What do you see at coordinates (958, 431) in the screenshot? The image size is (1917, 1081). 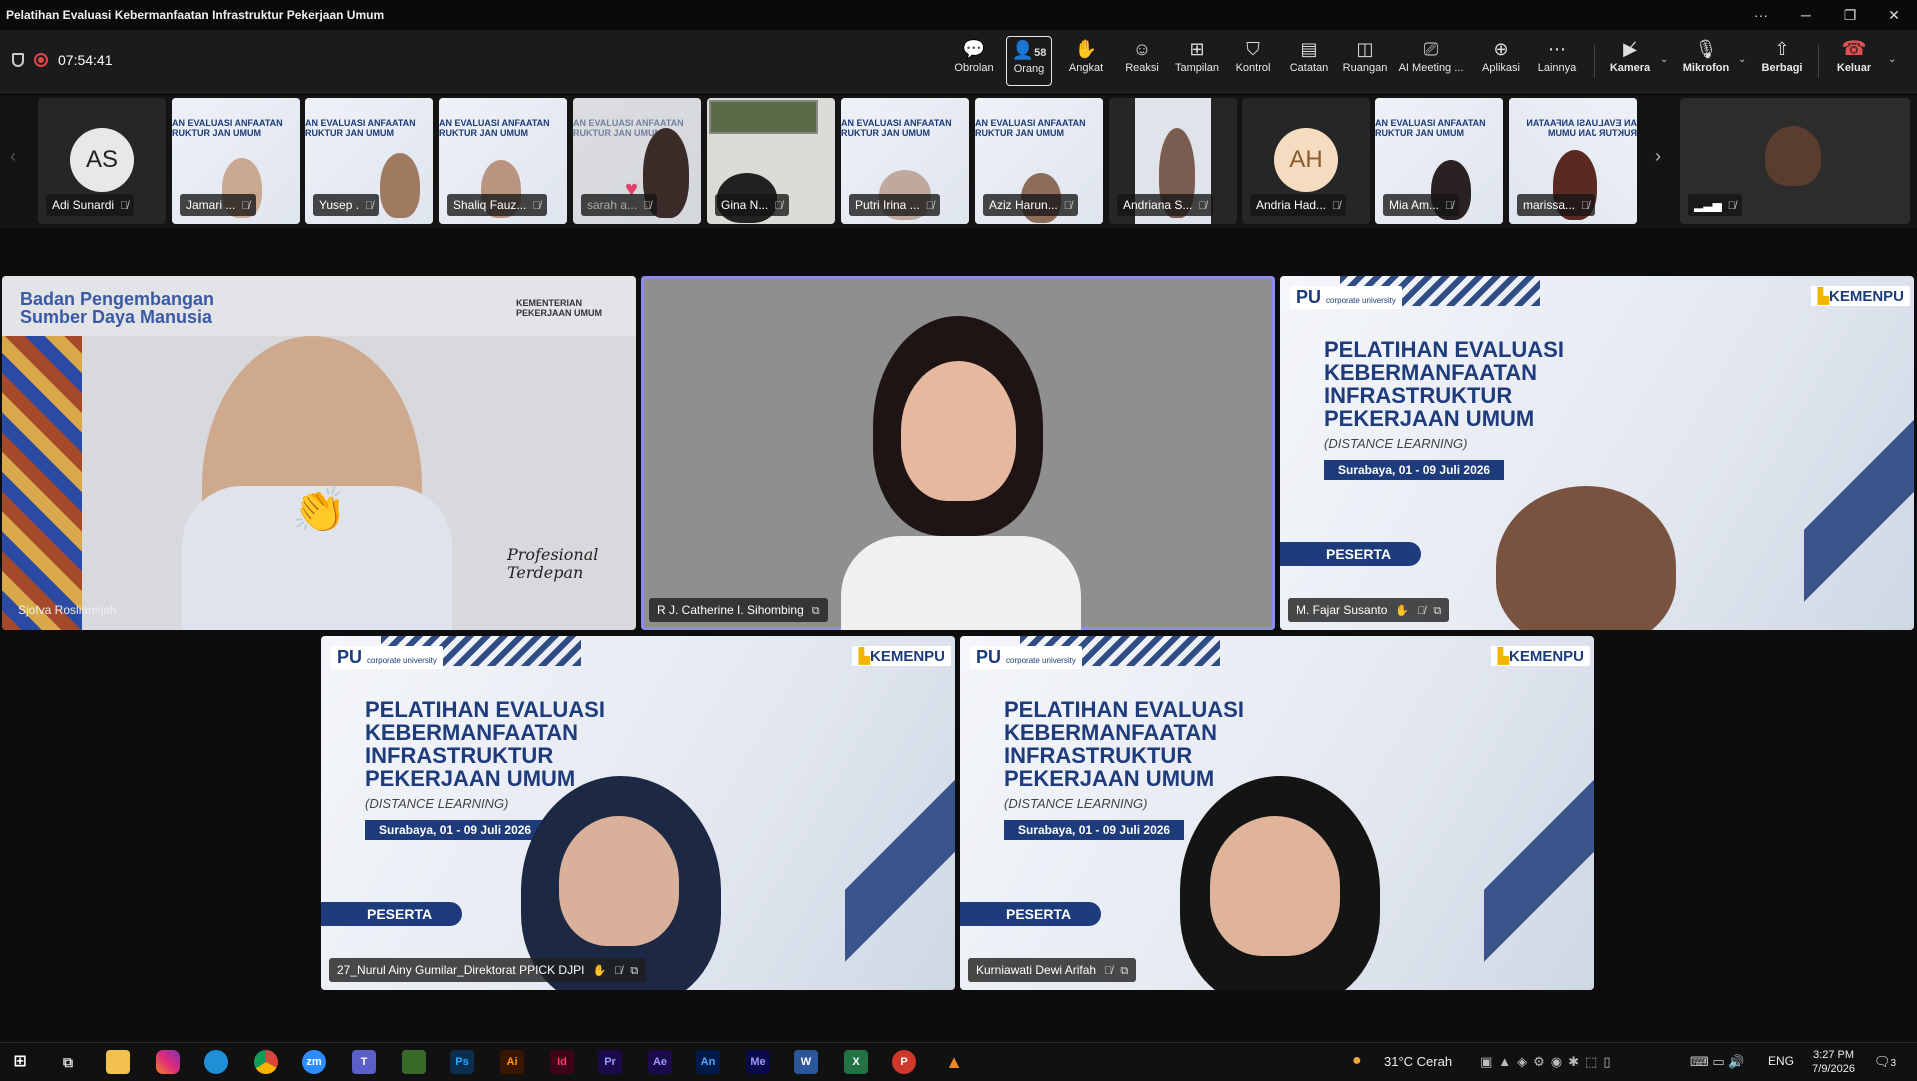 I see `face` at bounding box center [958, 431].